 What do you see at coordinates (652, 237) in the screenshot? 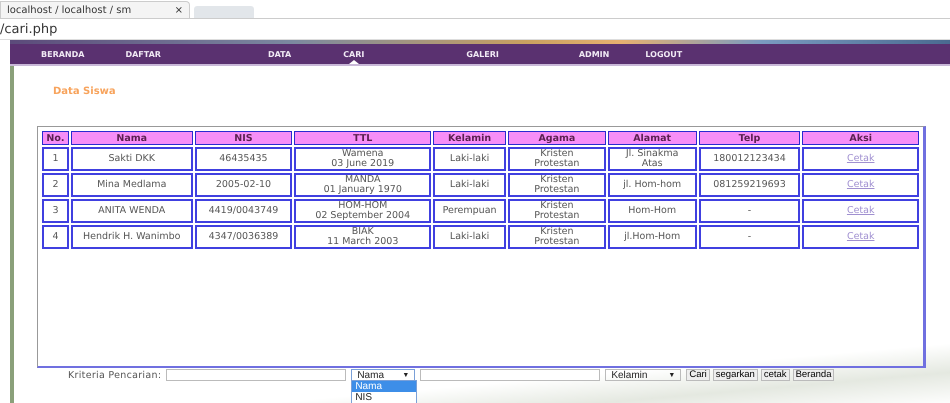
I see `table-cell: jl.Hom-Hom` at bounding box center [652, 237].